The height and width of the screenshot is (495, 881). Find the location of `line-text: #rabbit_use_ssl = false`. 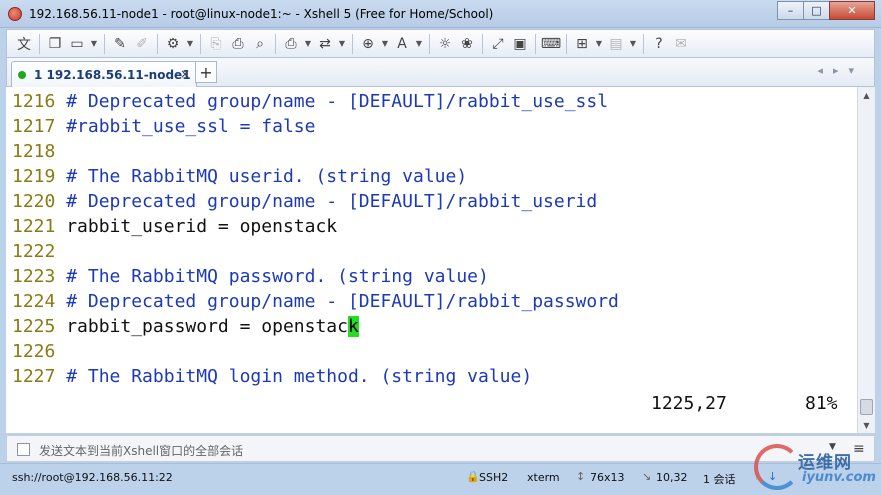

line-text: #rabbit_use_ssl = false is located at coordinates (191, 126).